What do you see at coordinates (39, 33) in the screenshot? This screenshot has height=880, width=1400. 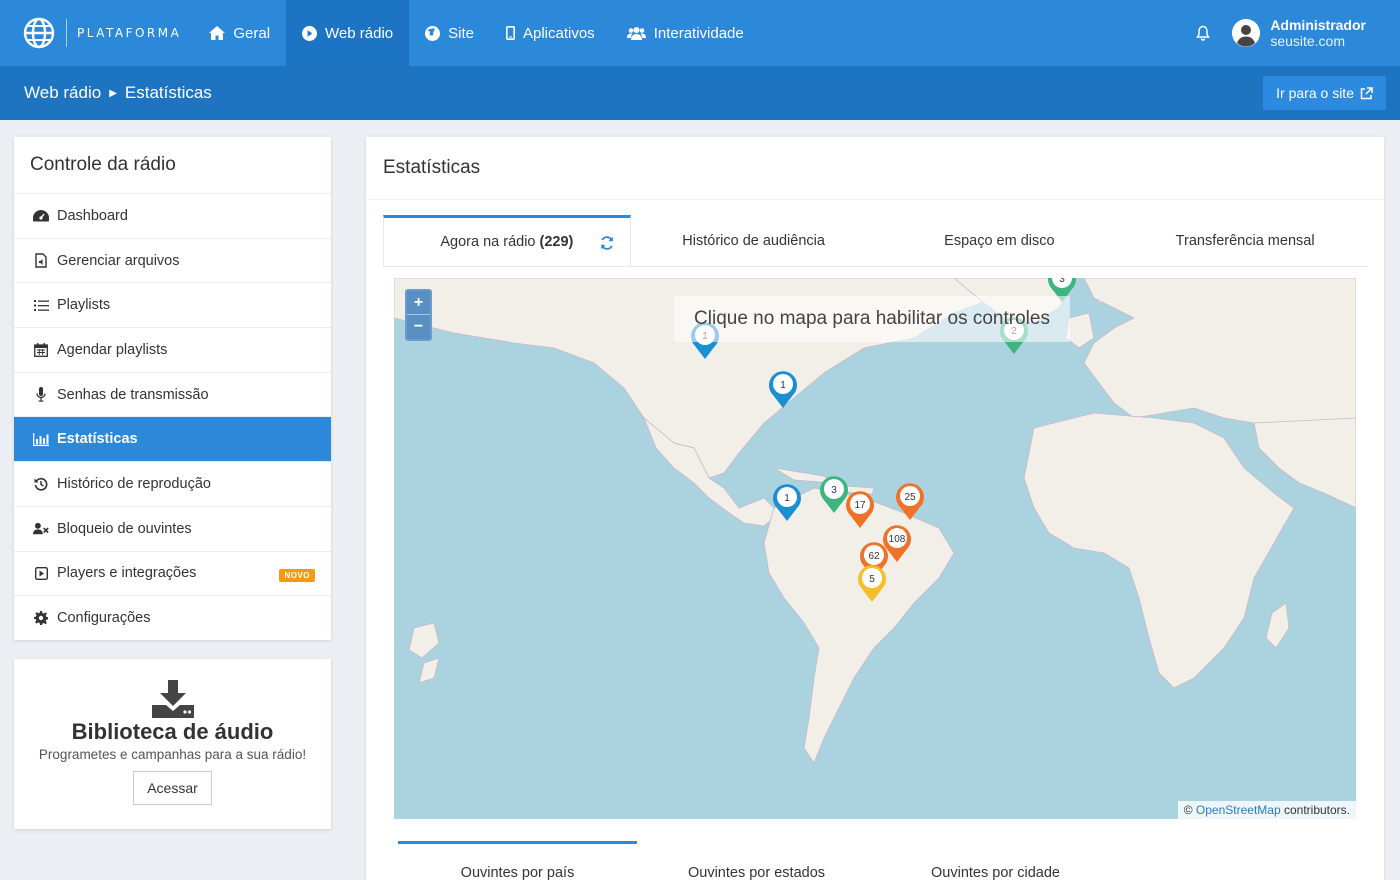 I see `globe-logo-icon` at bounding box center [39, 33].